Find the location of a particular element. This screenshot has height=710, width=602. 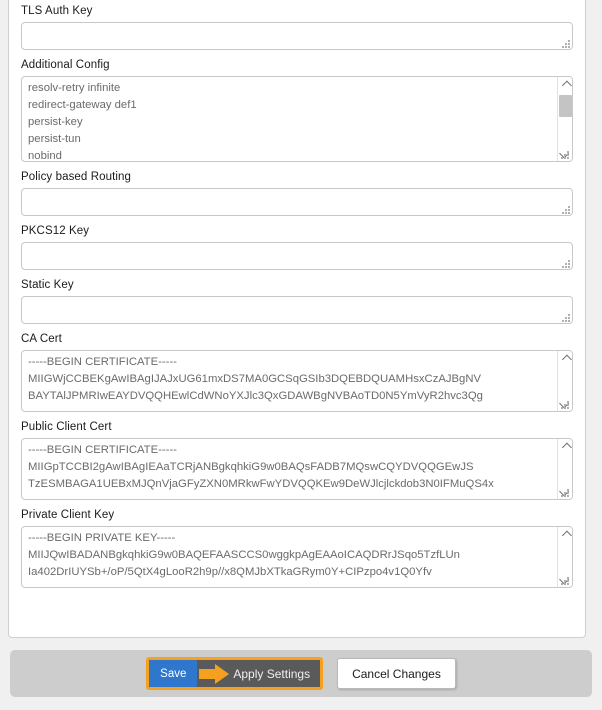

policy-based-routing-input is located at coordinates (297, 202).